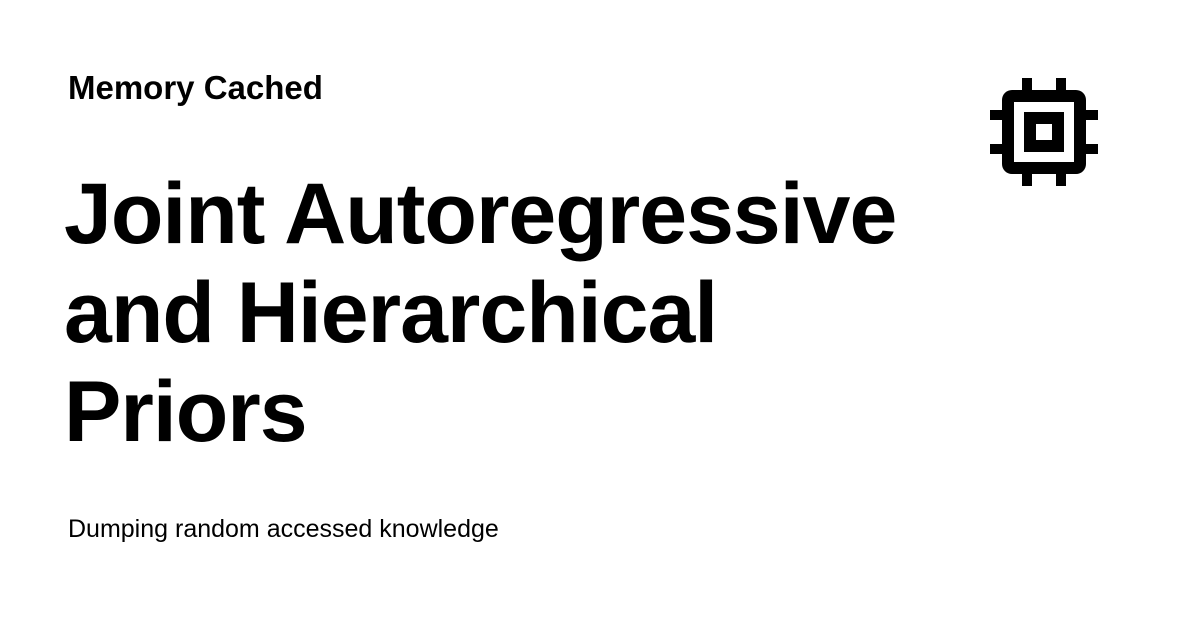  I want to click on site-name: Memory Cached, so click(195, 87).